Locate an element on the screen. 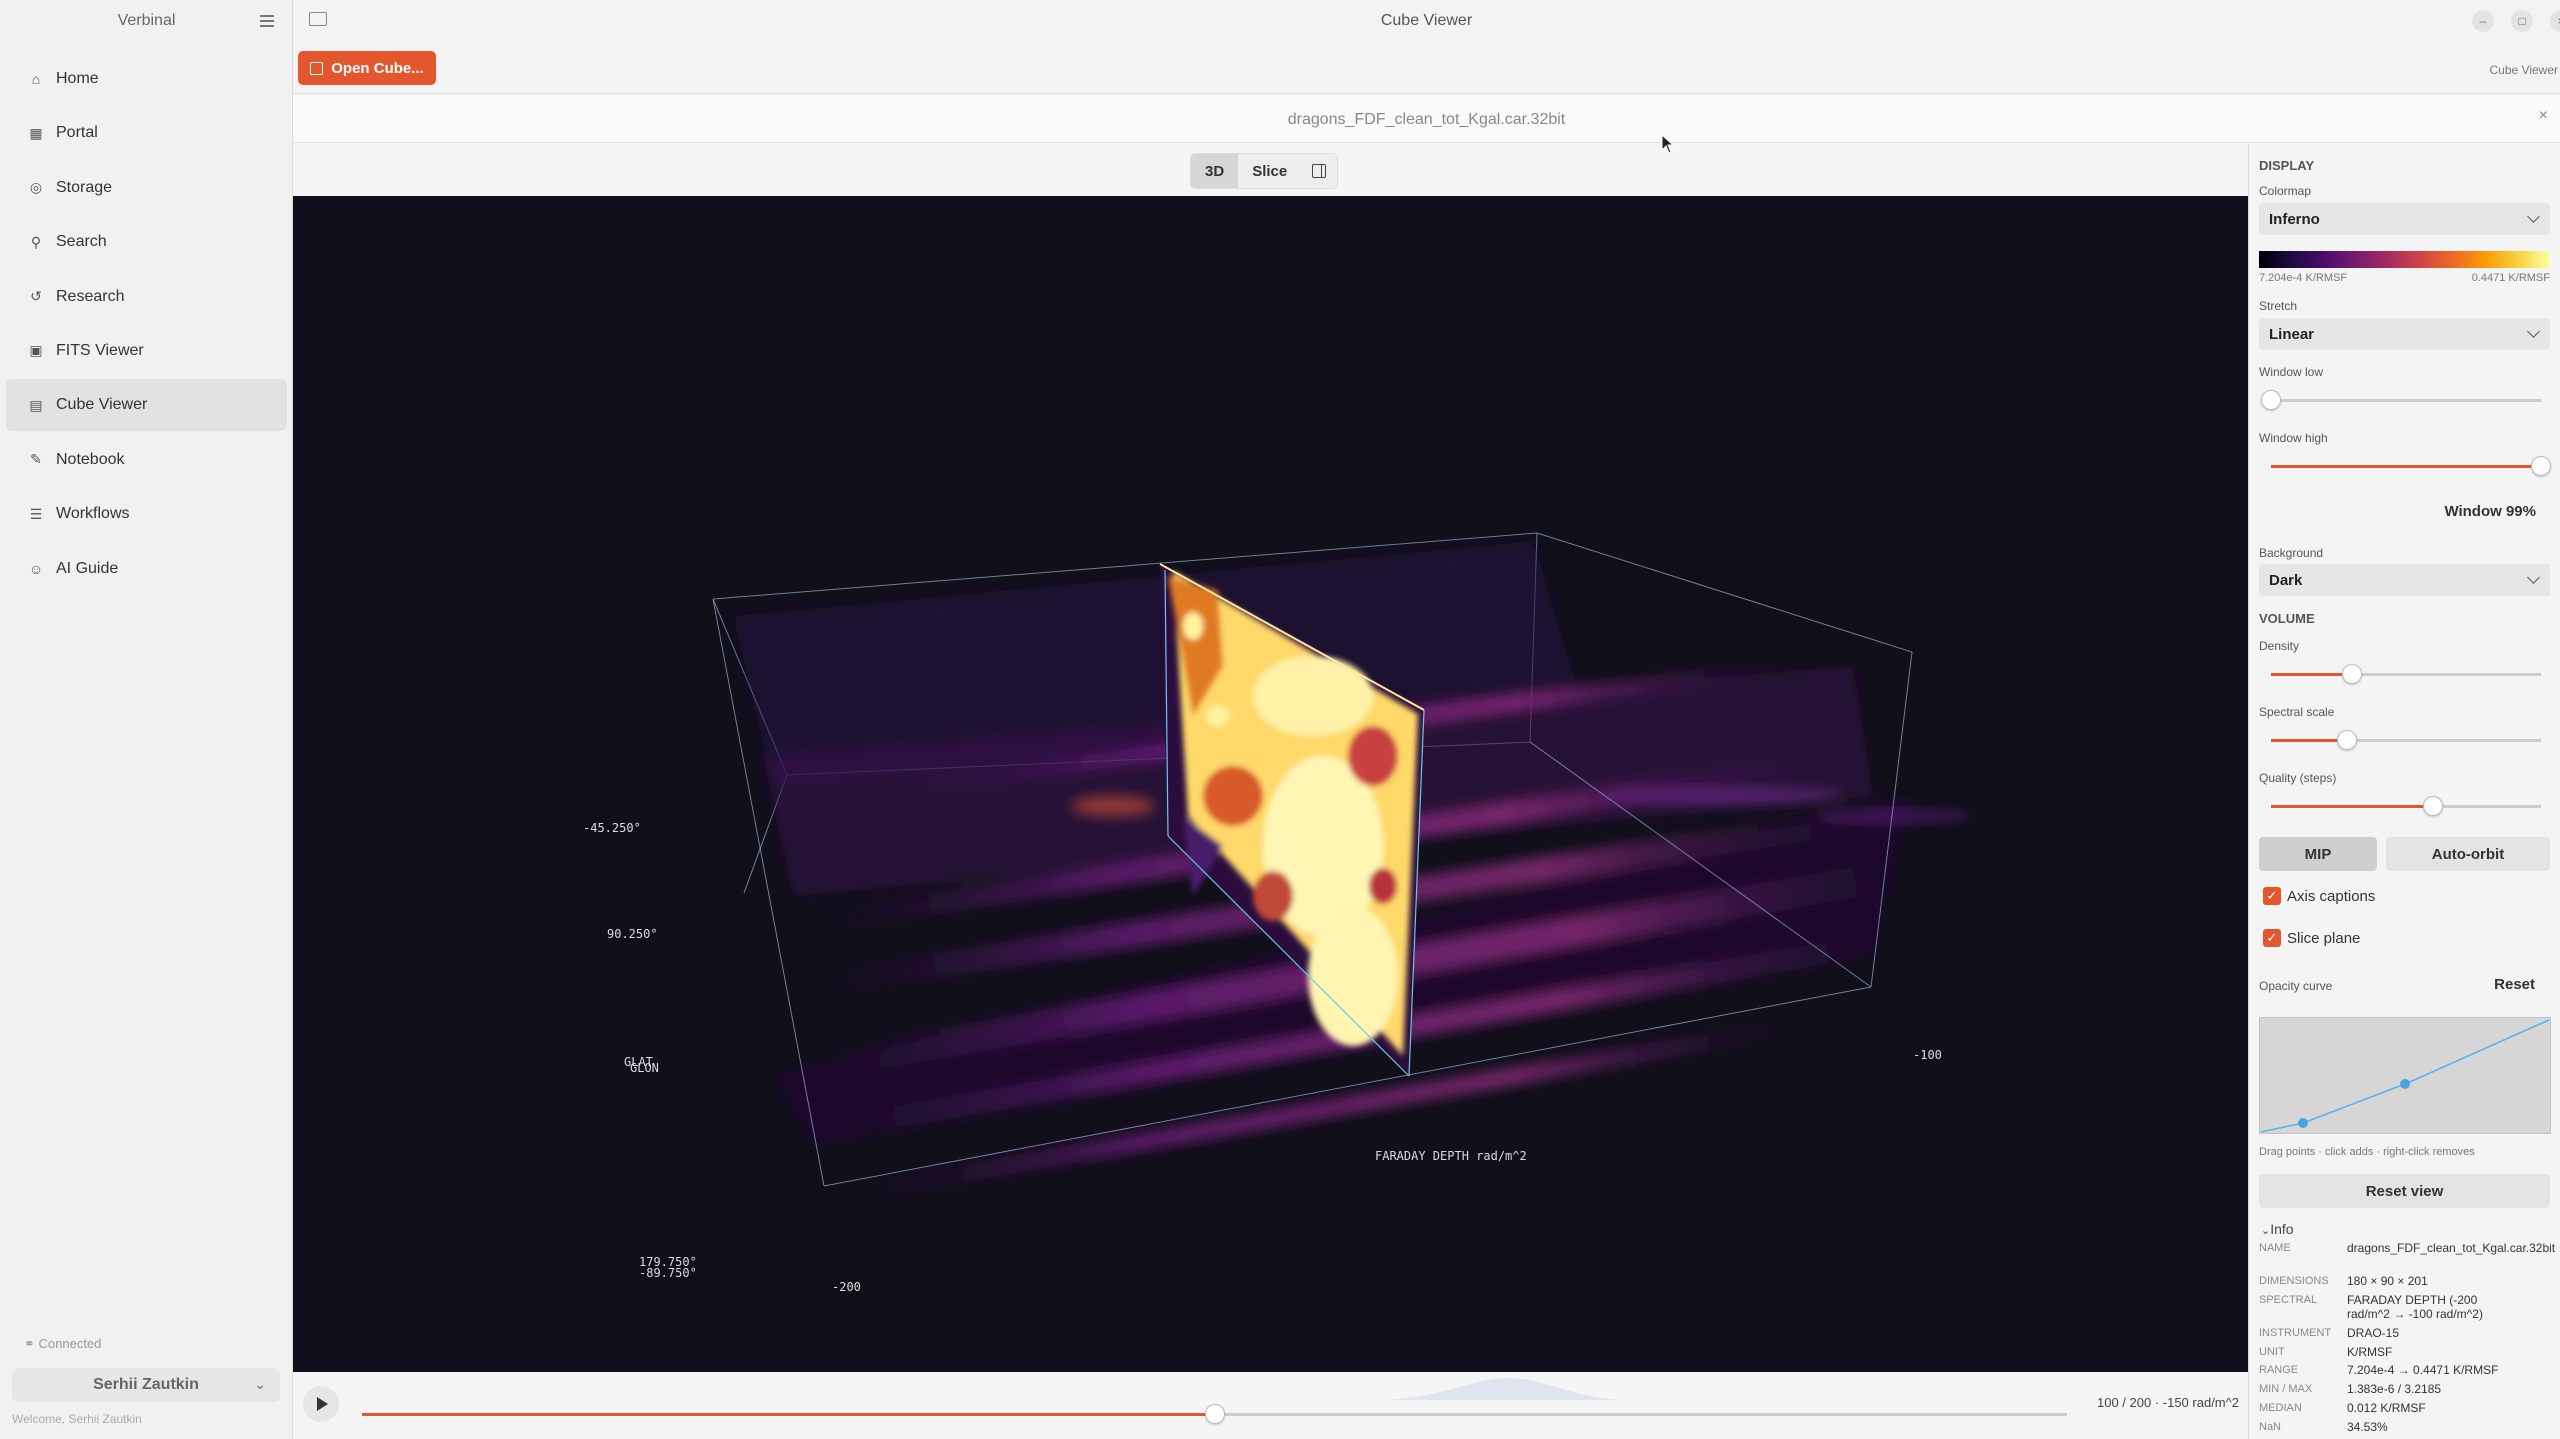 Image resolution: width=2560 pixels, height=1439 pixels. sidebar-item-label: Cube Viewer is located at coordinates (102, 405).